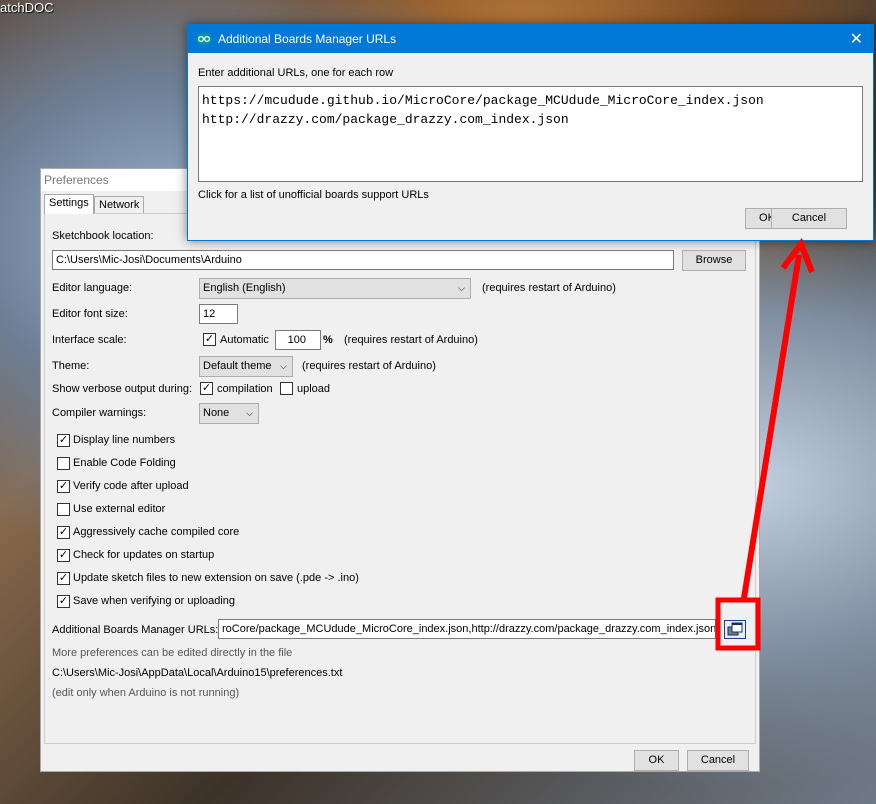 The height and width of the screenshot is (804, 876). I want to click on sketchbook-label: Sketchbook location:, so click(103, 236).